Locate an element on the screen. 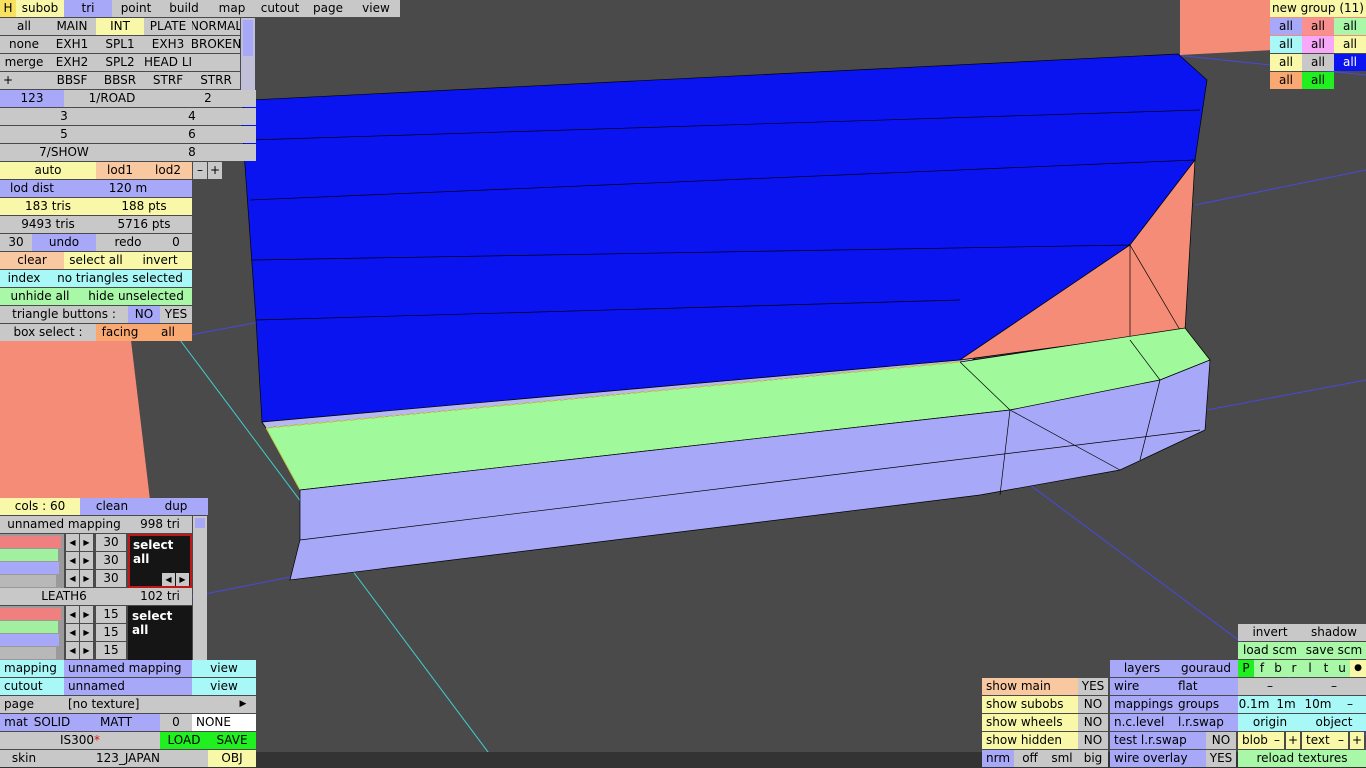 This screenshot has width=1366, height=768. menu-tri: tri is located at coordinates (88, 8).